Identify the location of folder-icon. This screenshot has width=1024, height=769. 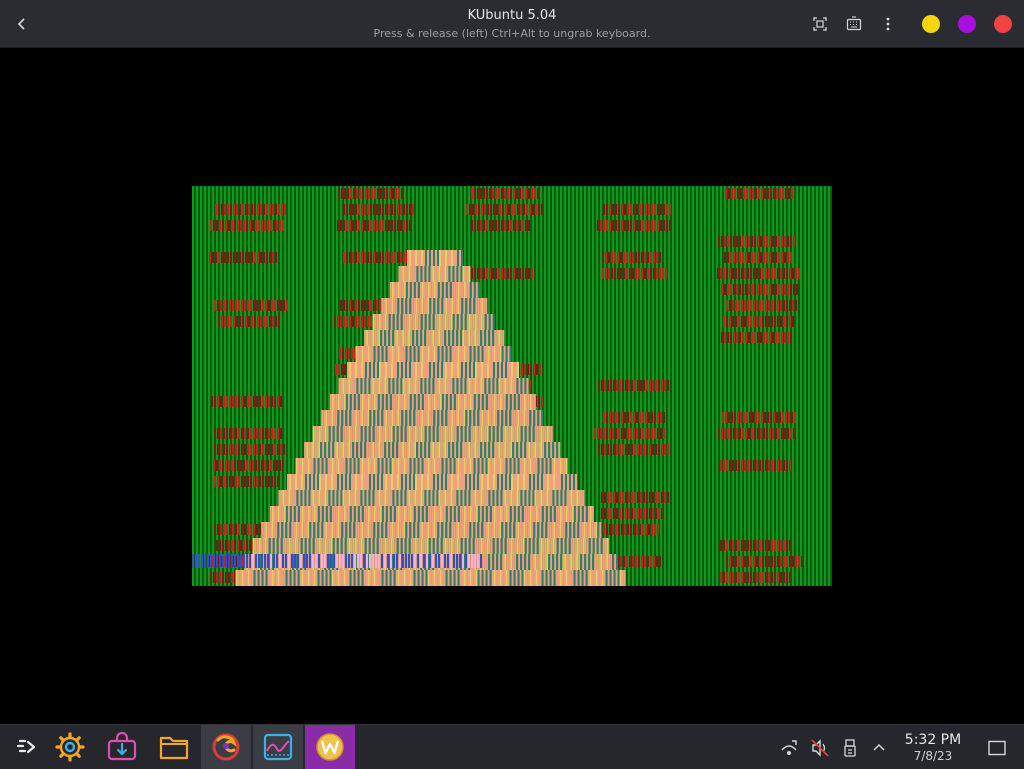
(174, 748).